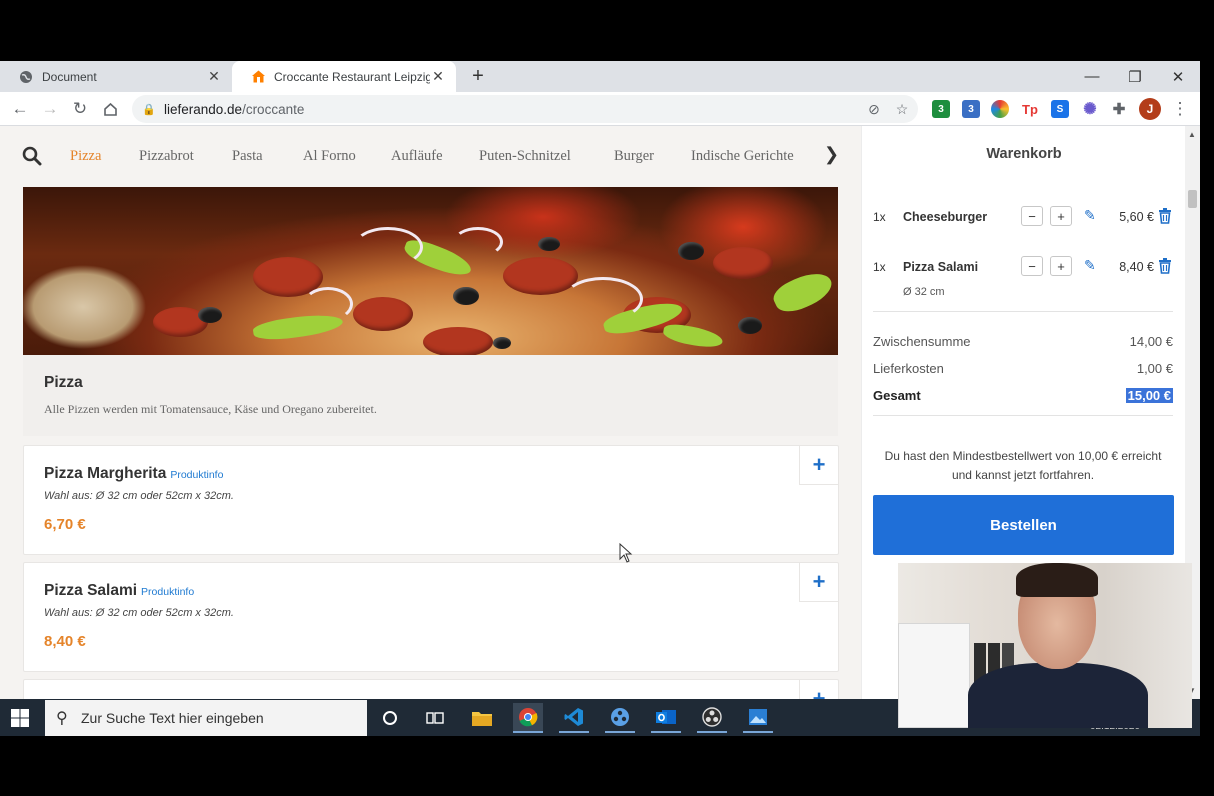 This screenshot has width=1214, height=796. I want to click on task-view-icon, so click(435, 718).